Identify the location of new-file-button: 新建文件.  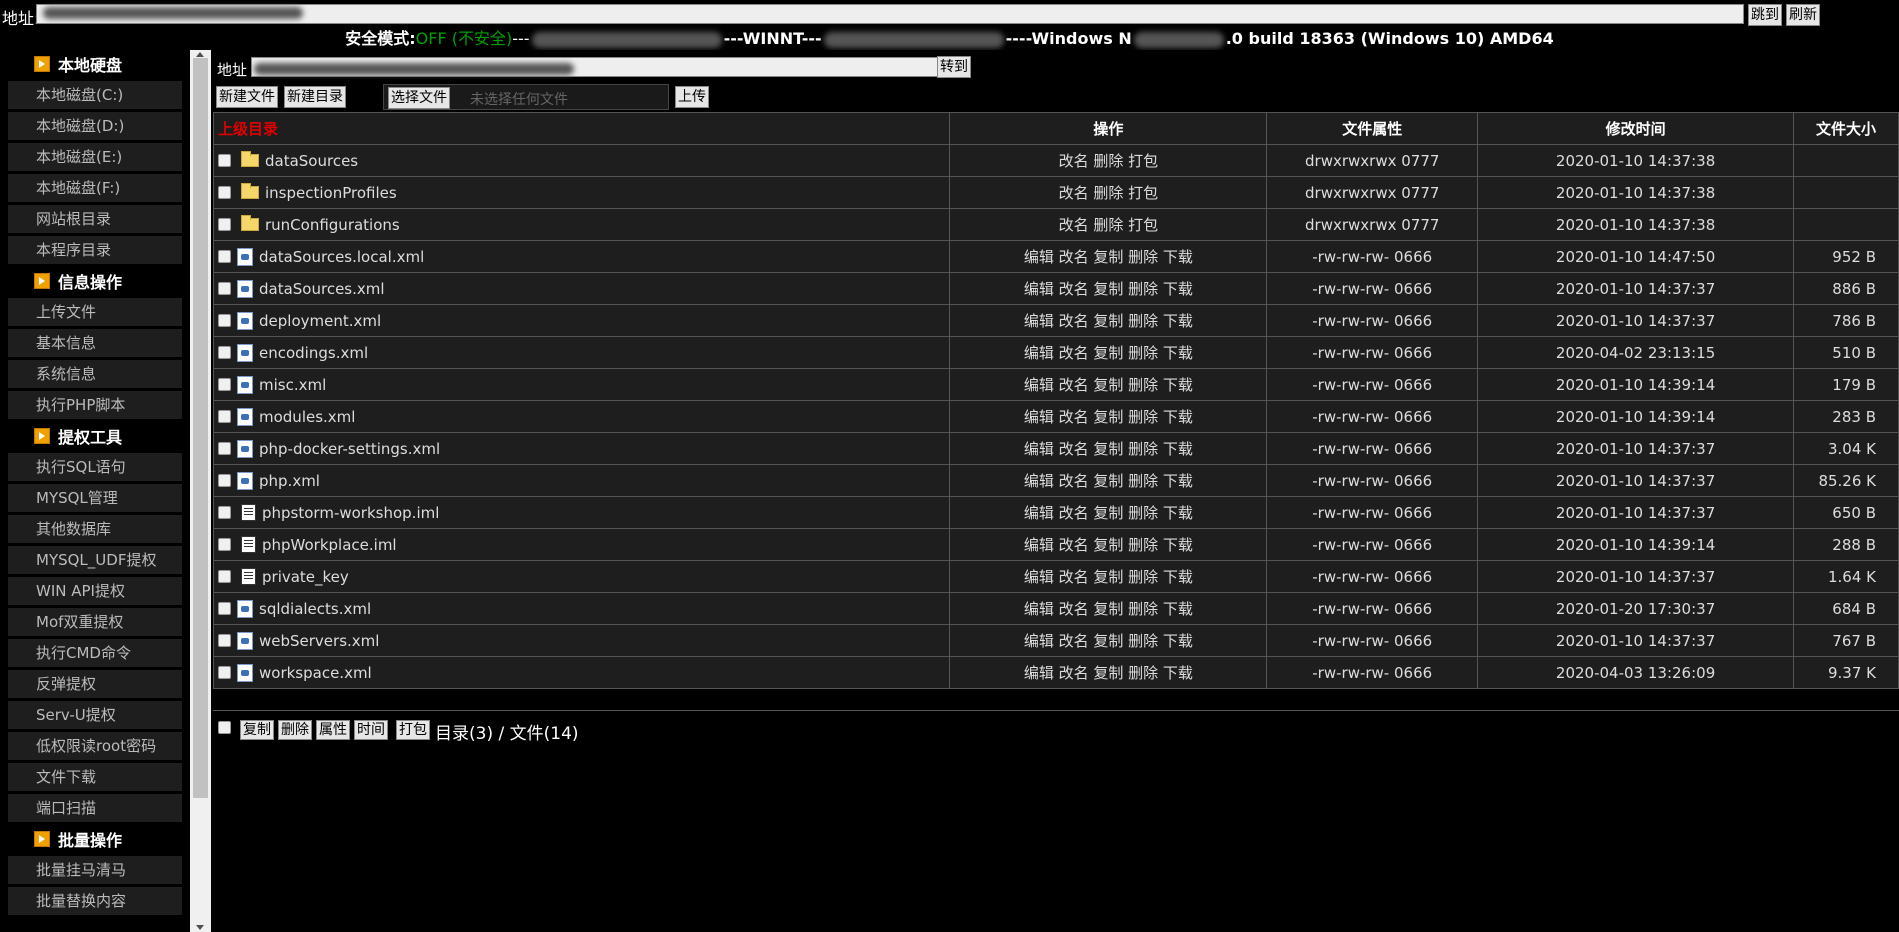
(247, 97).